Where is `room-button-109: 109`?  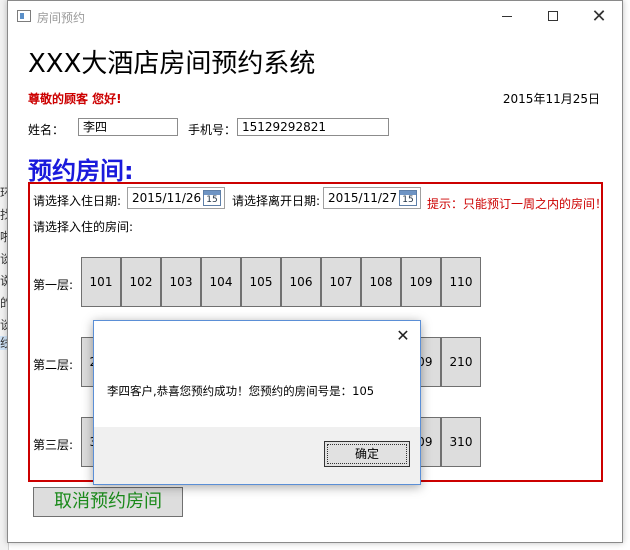 room-button-109: 109 is located at coordinates (421, 282).